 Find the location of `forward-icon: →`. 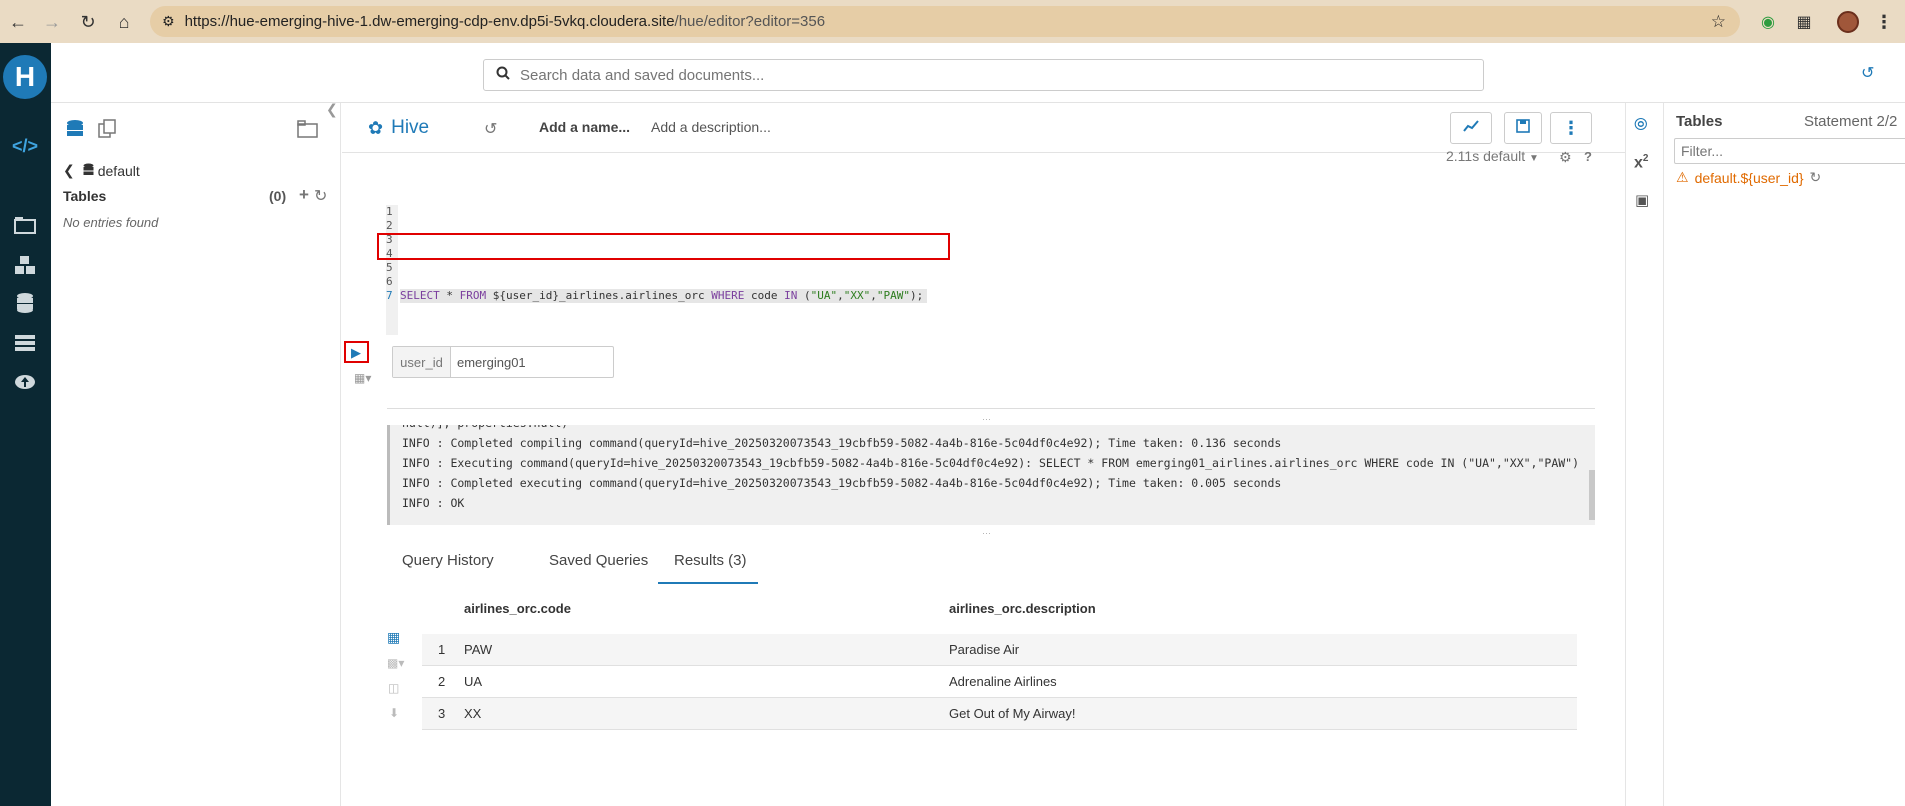

forward-icon: → is located at coordinates (52, 22).